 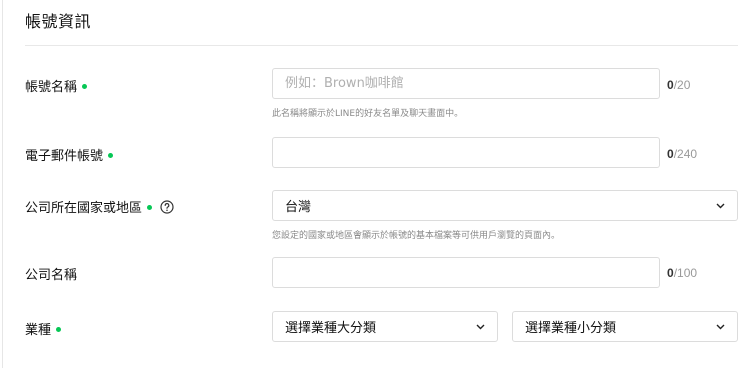 I want to click on email-counter: 0/240, so click(x=682, y=154).